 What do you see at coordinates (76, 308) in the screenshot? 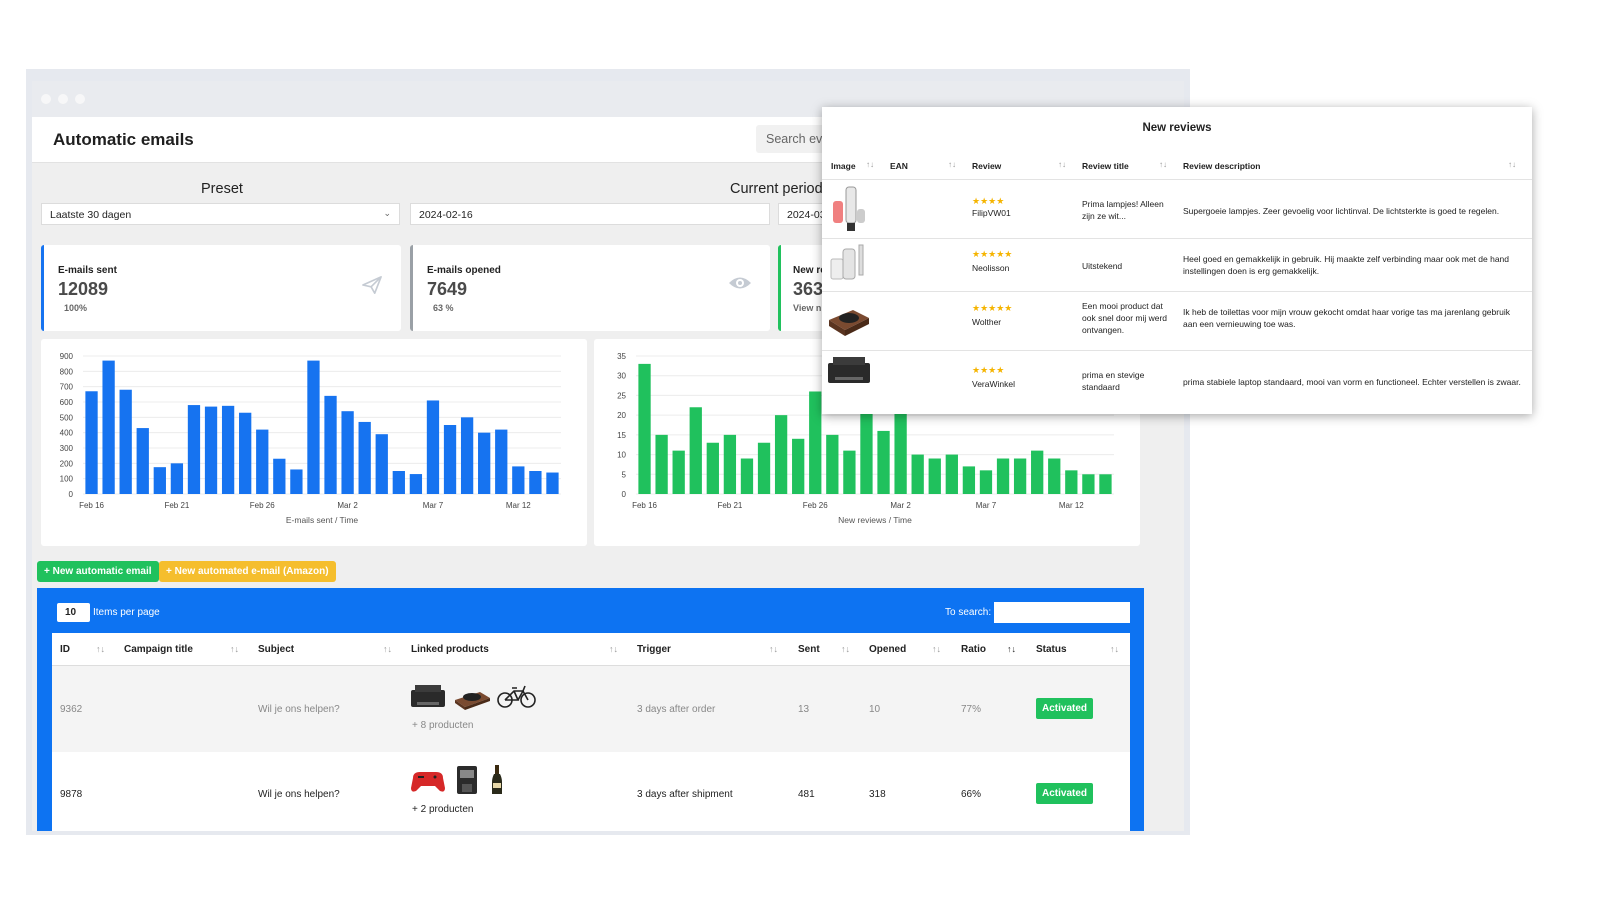
I see `stat-sub: 100%` at bounding box center [76, 308].